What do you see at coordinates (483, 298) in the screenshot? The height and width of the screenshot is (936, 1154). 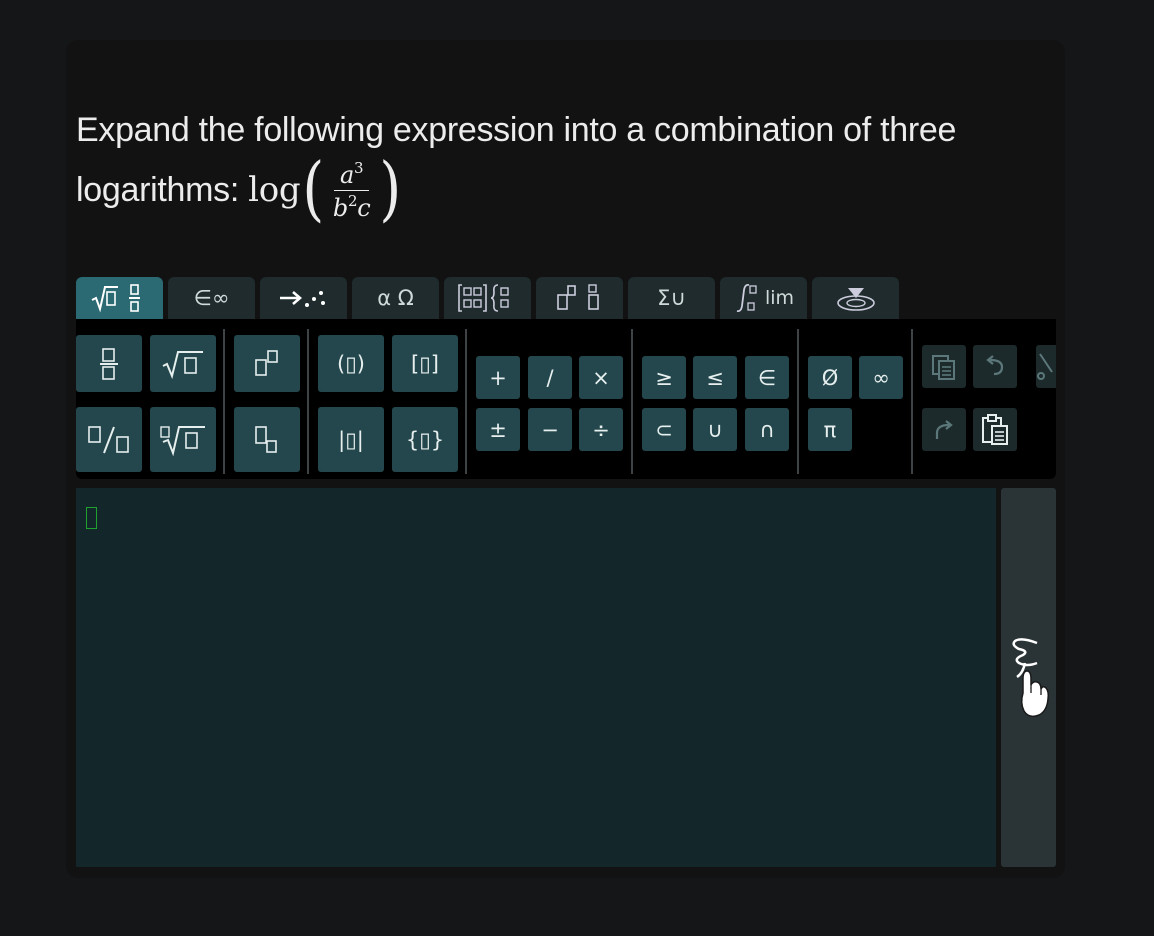 I see `matrix-braces-icon` at bounding box center [483, 298].